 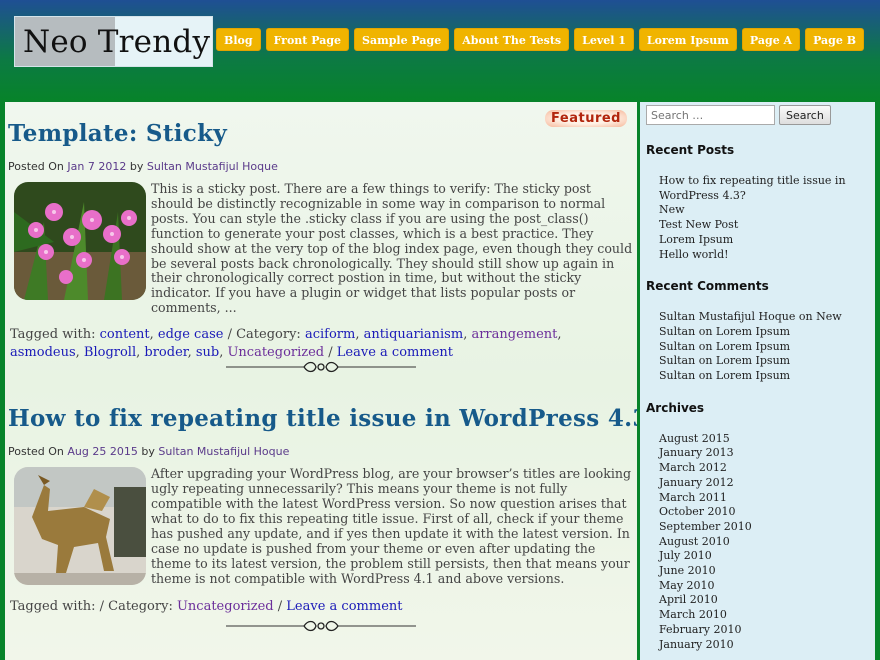 What do you see at coordinates (767, 556) in the screenshot?
I see `list-item: July 2010` at bounding box center [767, 556].